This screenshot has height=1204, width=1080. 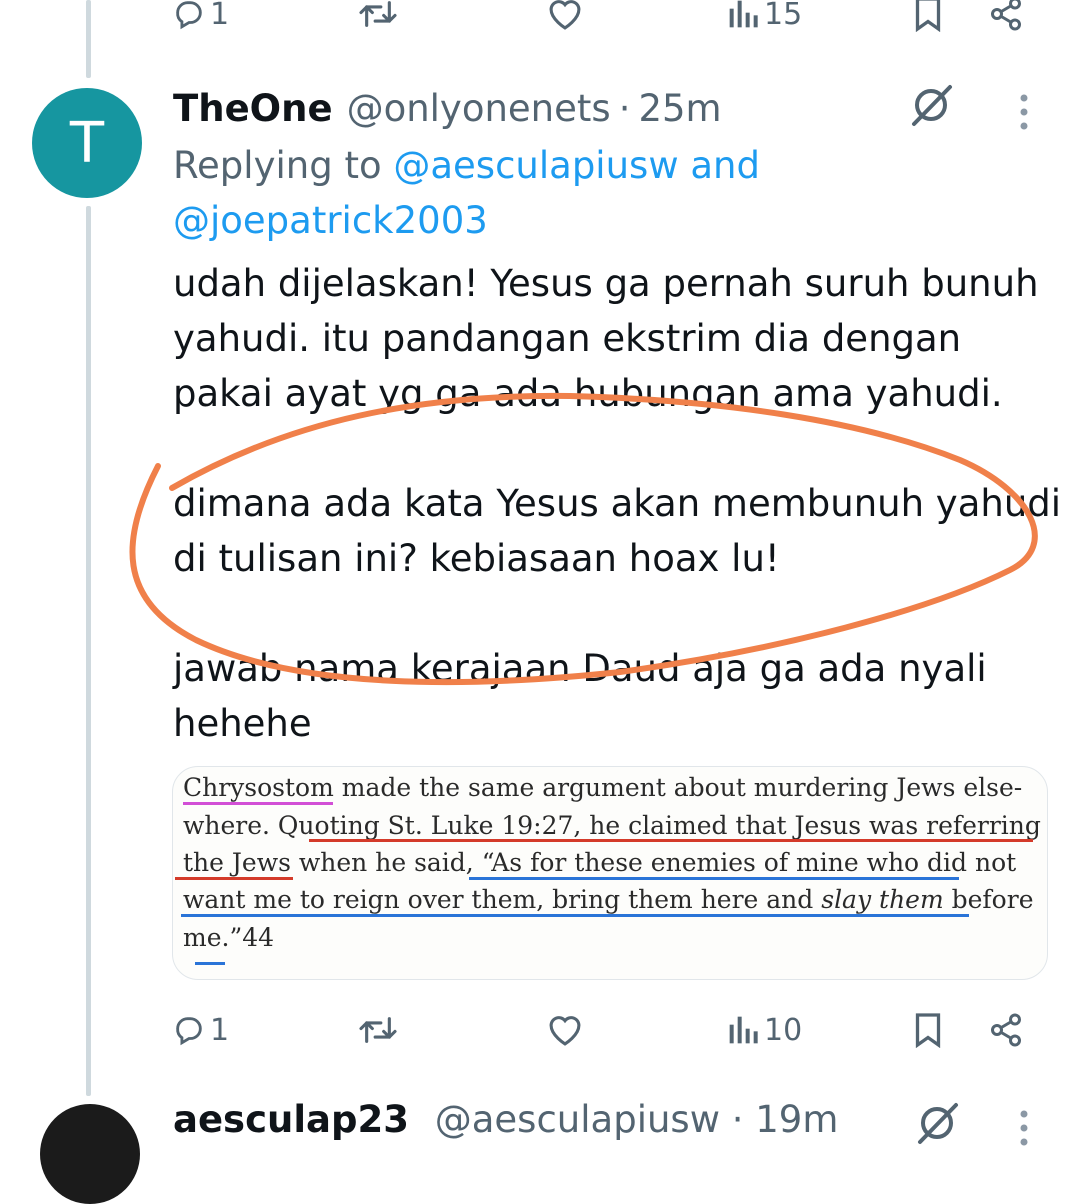 What do you see at coordinates (1024, 114) in the screenshot?
I see `more-options-icon` at bounding box center [1024, 114].